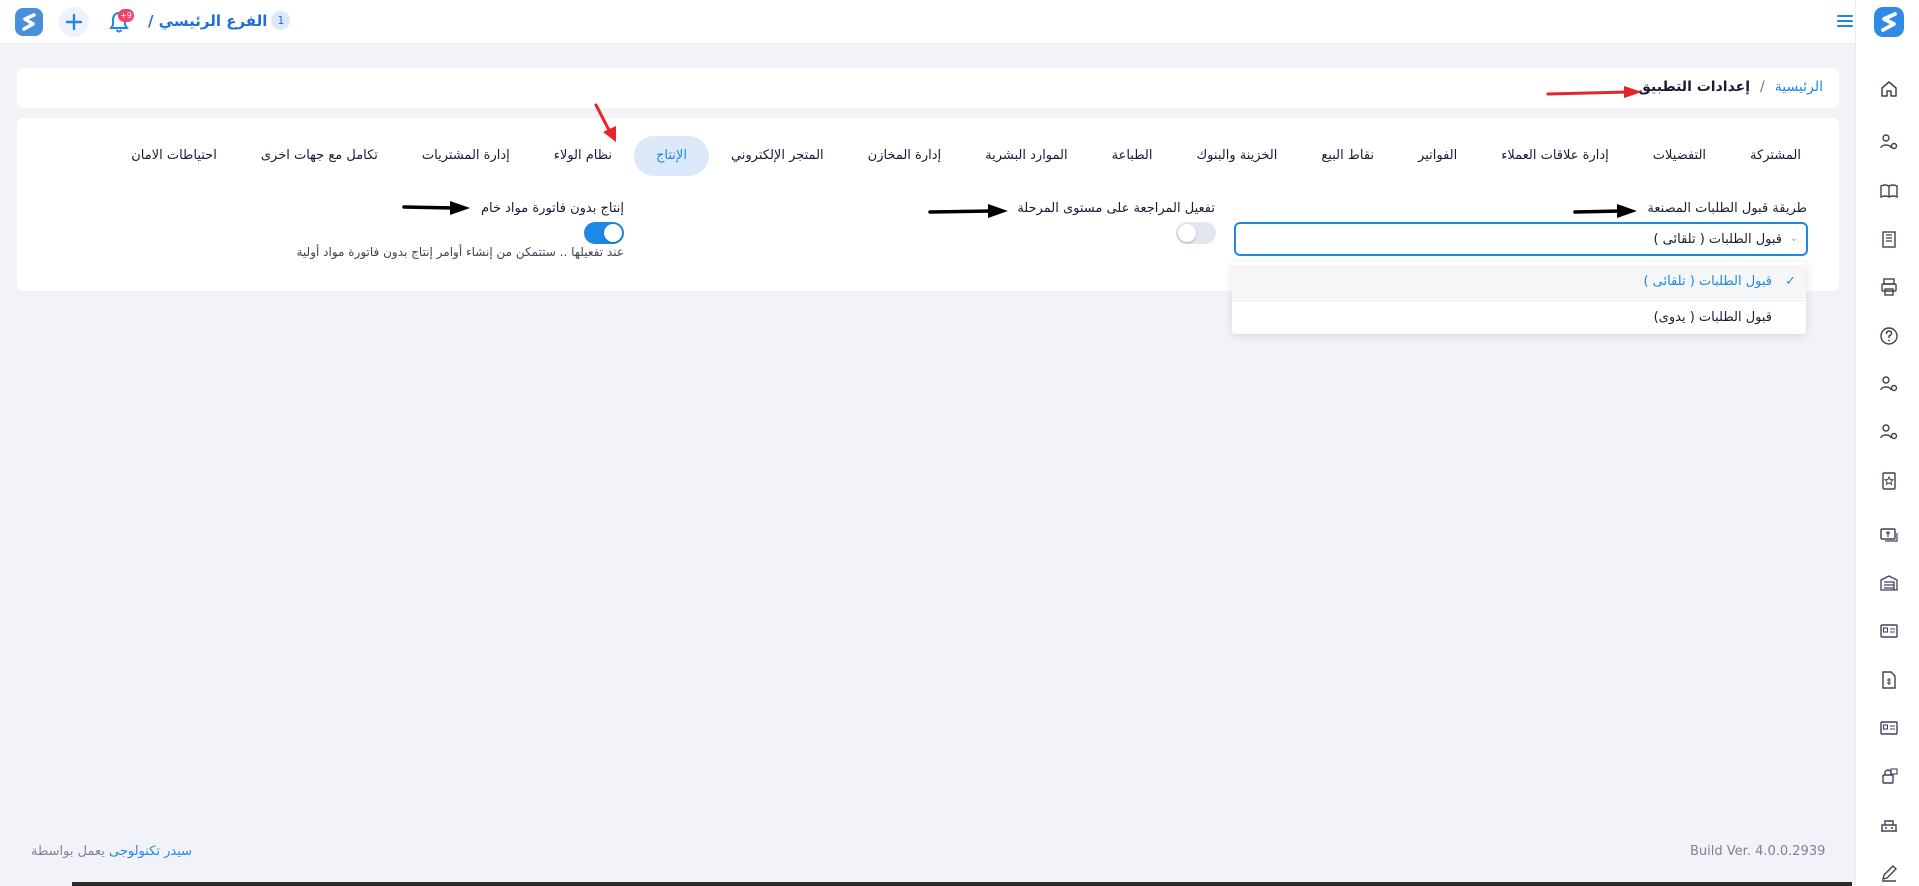  I want to click on edit-icon, so click(1889, 873).